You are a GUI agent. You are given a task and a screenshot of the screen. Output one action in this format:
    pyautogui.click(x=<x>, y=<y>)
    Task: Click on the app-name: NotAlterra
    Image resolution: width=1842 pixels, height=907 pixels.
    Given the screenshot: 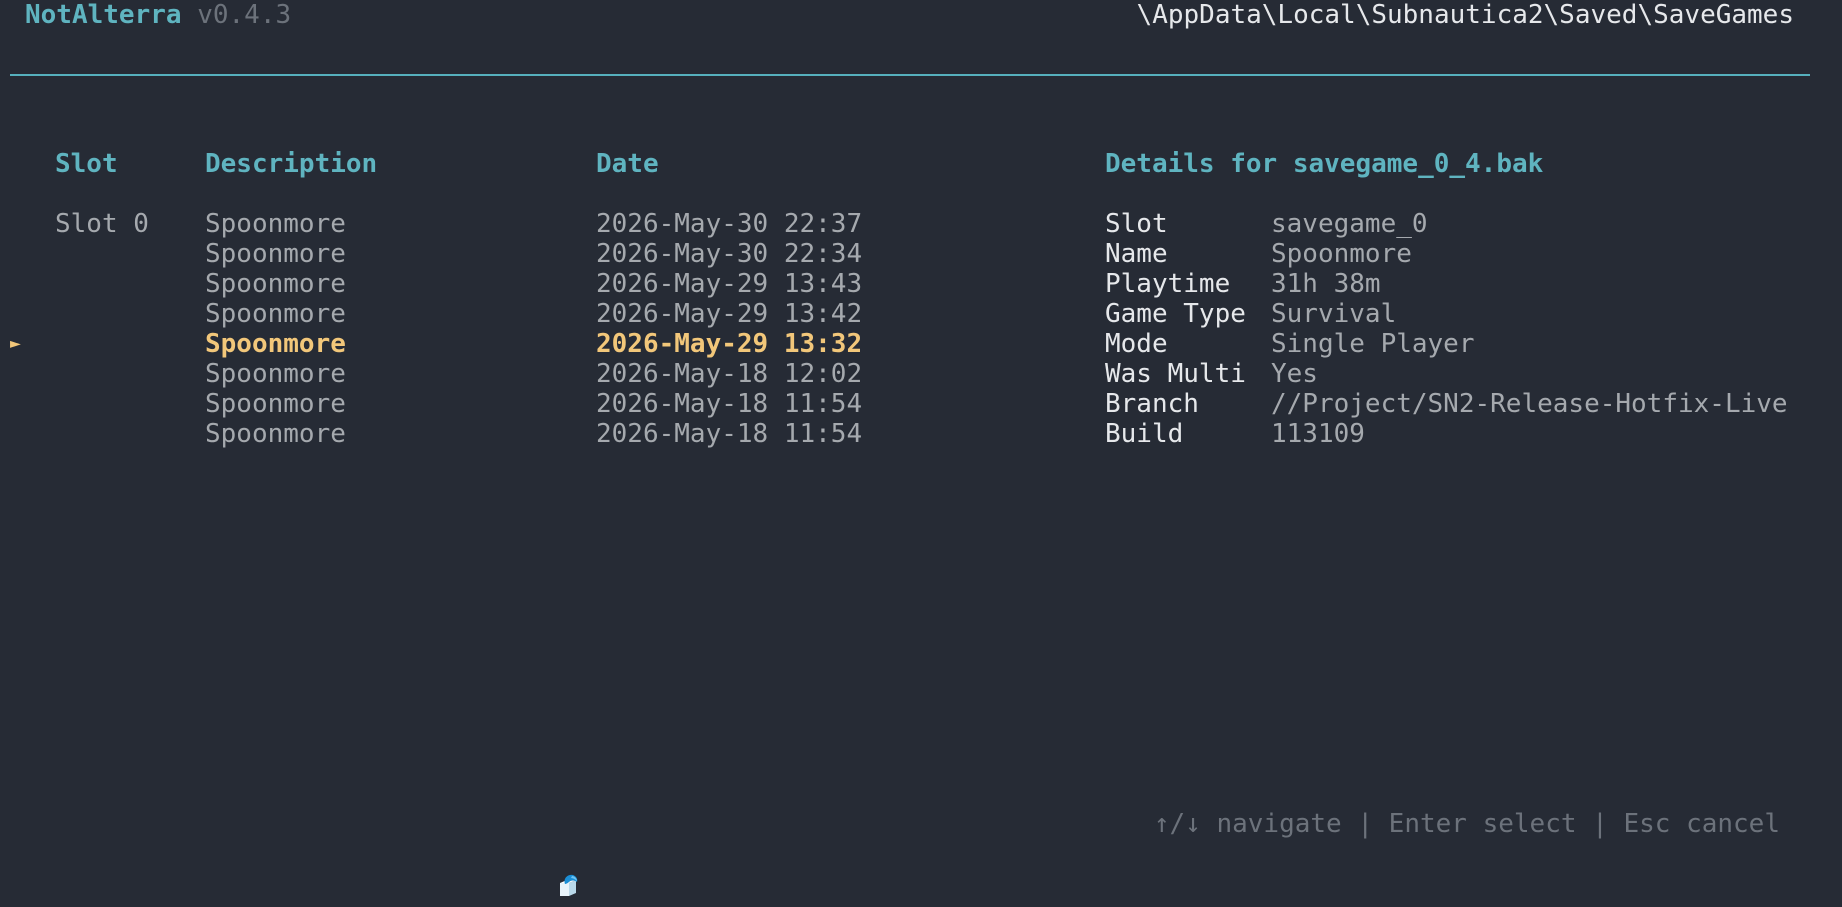 What is the action you would take?
    pyautogui.click(x=103, y=15)
    